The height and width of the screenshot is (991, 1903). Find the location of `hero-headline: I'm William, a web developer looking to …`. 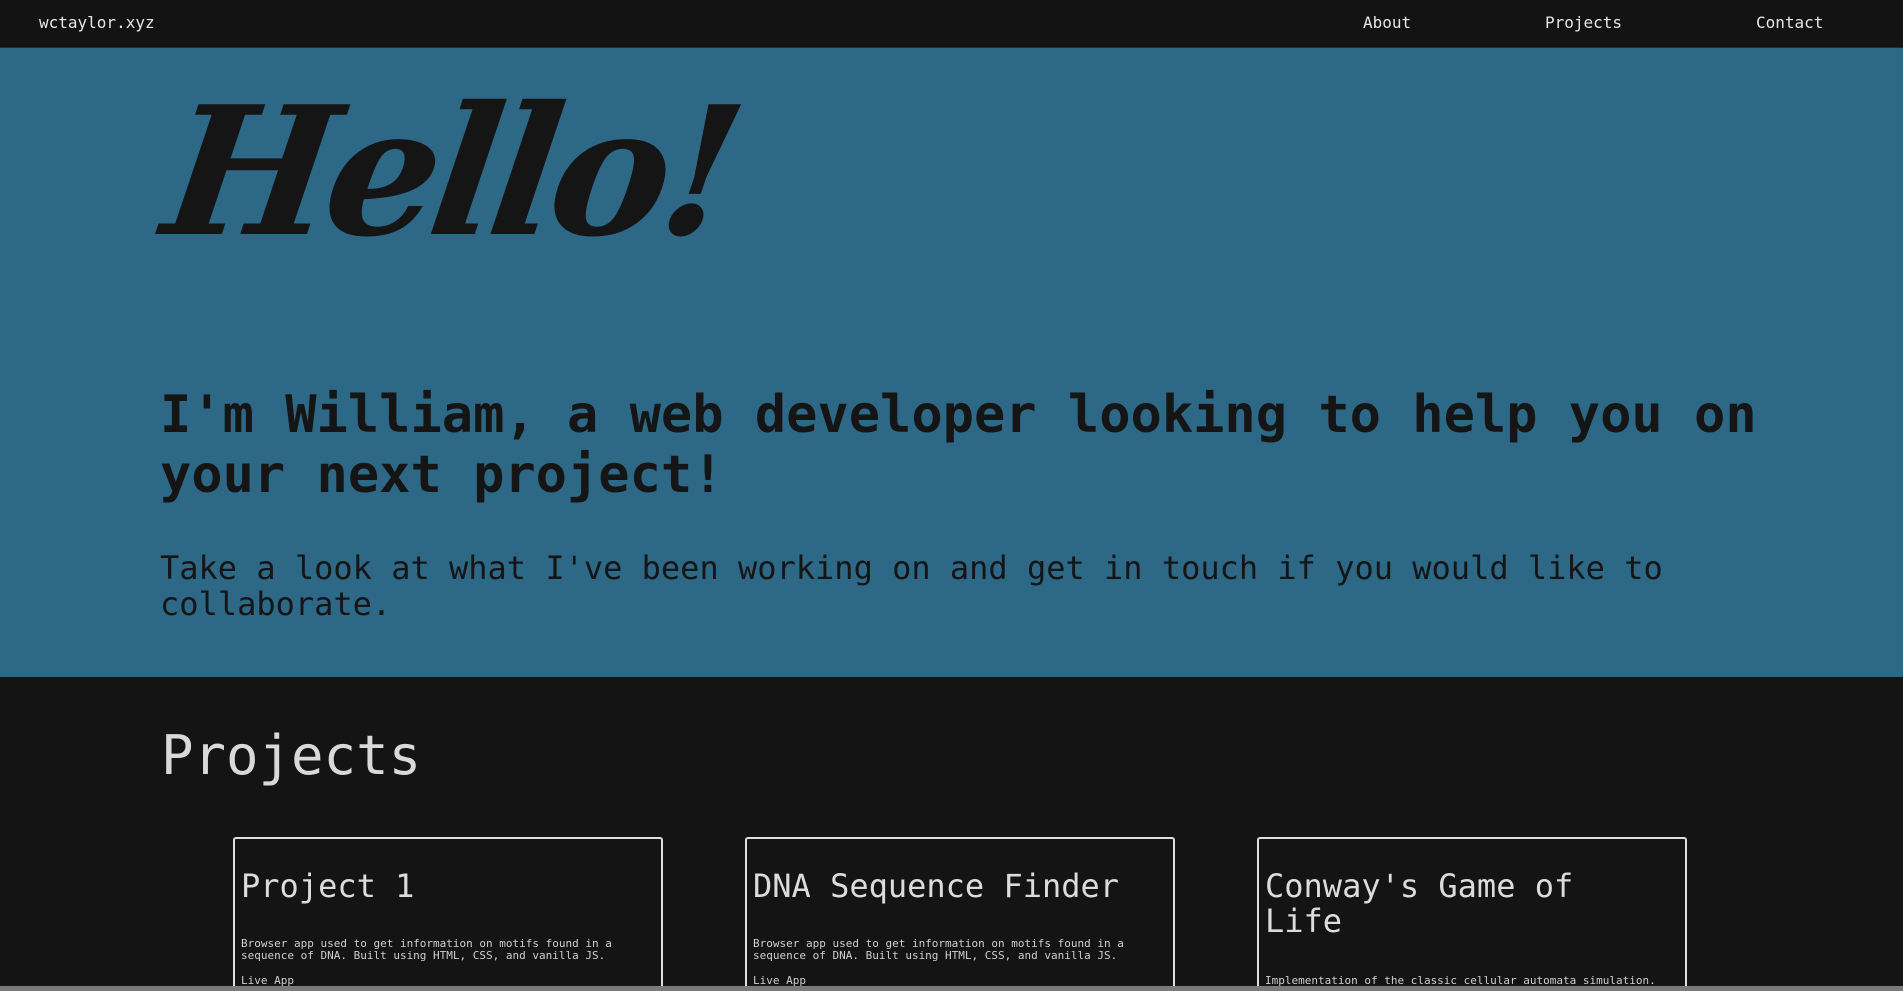

hero-headline: I'm William, a web developer looking to … is located at coordinates (958, 445).